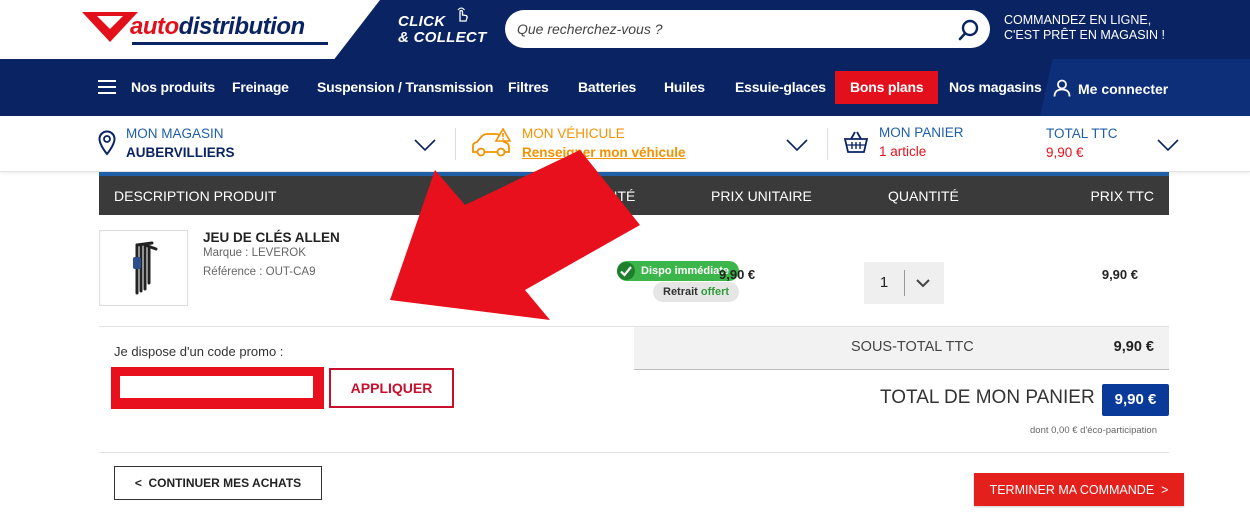  Describe the element at coordinates (425, 145) in the screenshot. I see `store-chevron-down-icon` at that location.